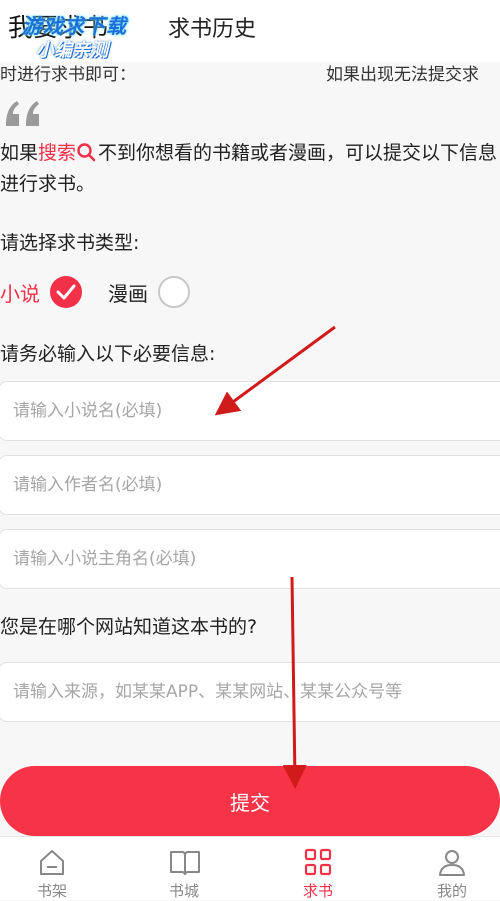  I want to click on quote-icon, so click(22, 113).